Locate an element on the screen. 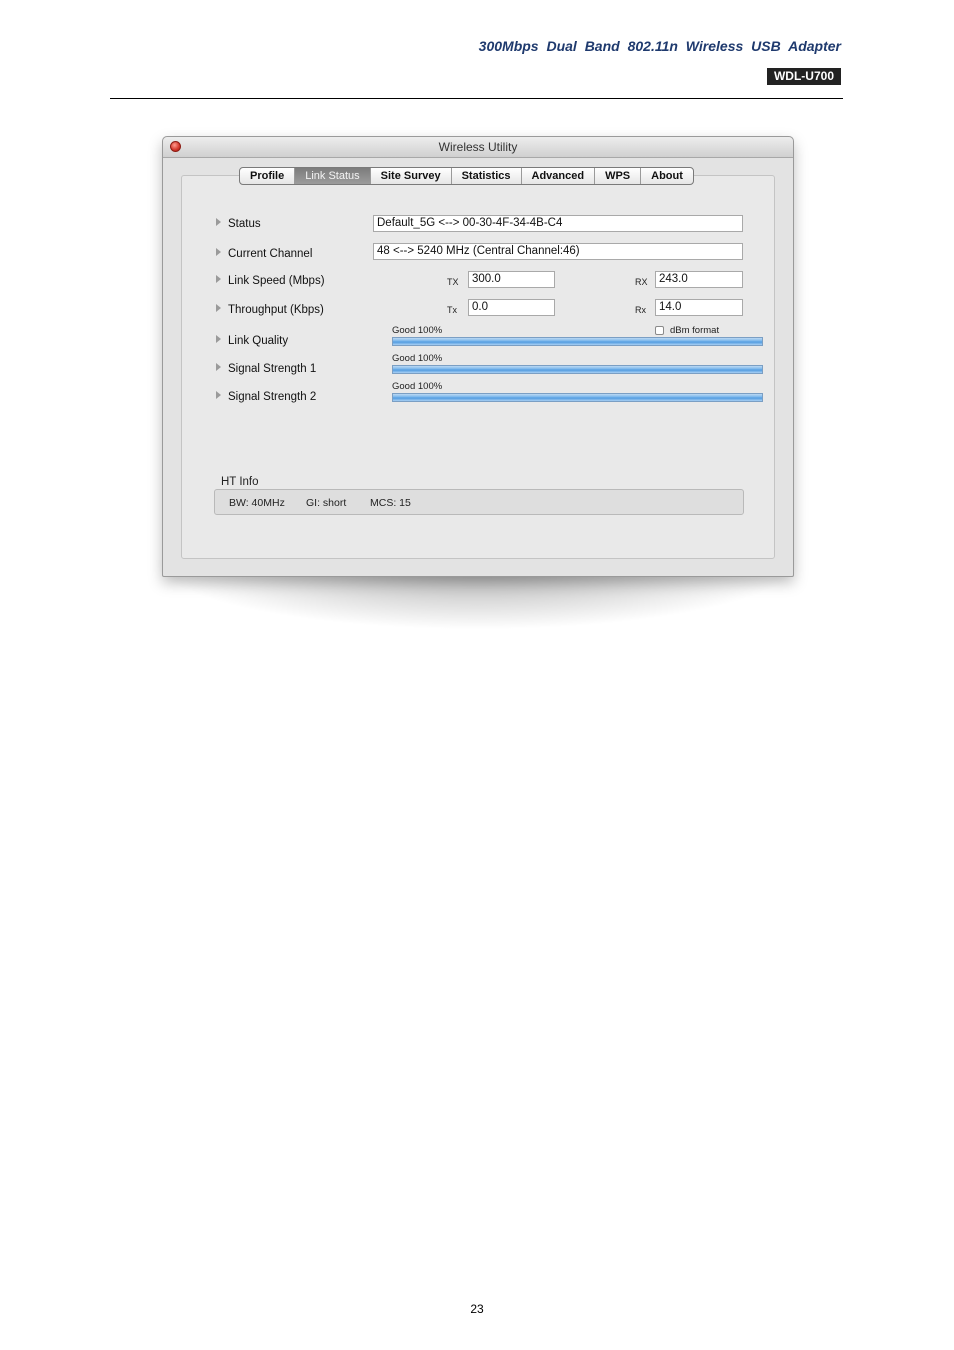  throughput-tx-field: 0.0 is located at coordinates (511, 307).